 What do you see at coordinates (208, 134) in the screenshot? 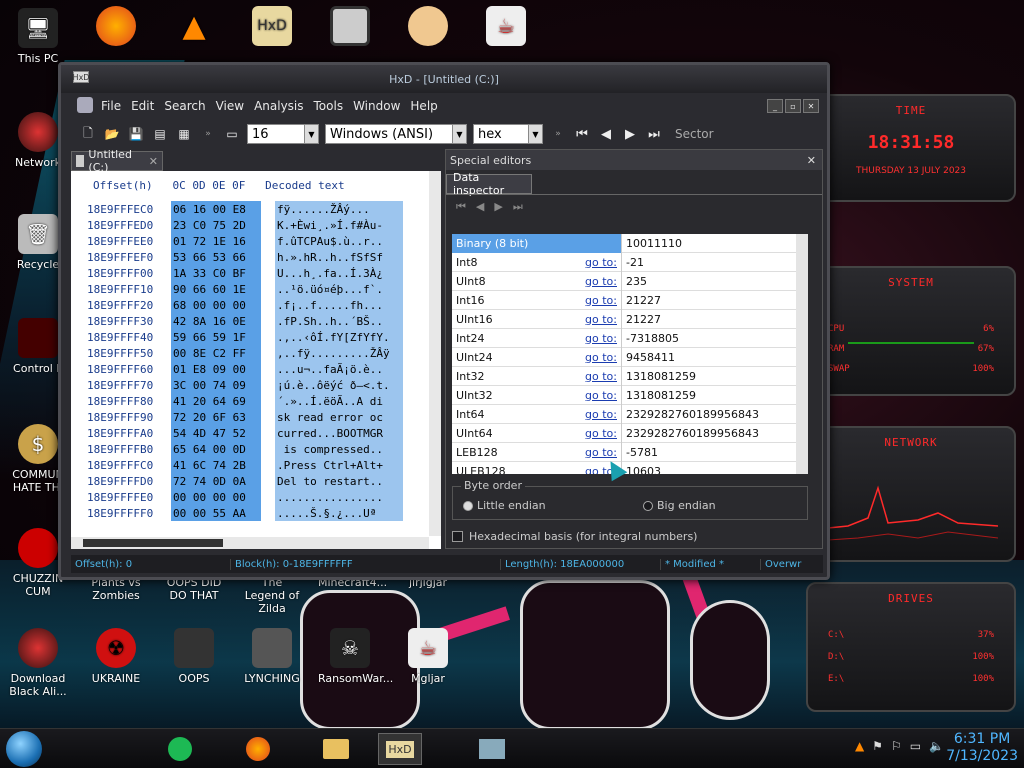
I see `toolbar-overflow-icon: »` at bounding box center [208, 134].